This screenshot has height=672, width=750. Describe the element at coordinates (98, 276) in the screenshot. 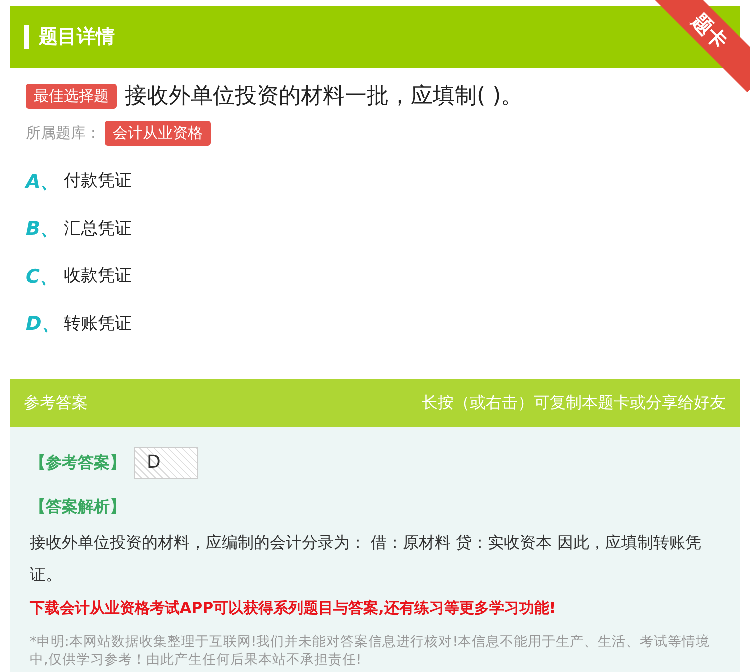

I see `option-text: 收款凭证` at that location.